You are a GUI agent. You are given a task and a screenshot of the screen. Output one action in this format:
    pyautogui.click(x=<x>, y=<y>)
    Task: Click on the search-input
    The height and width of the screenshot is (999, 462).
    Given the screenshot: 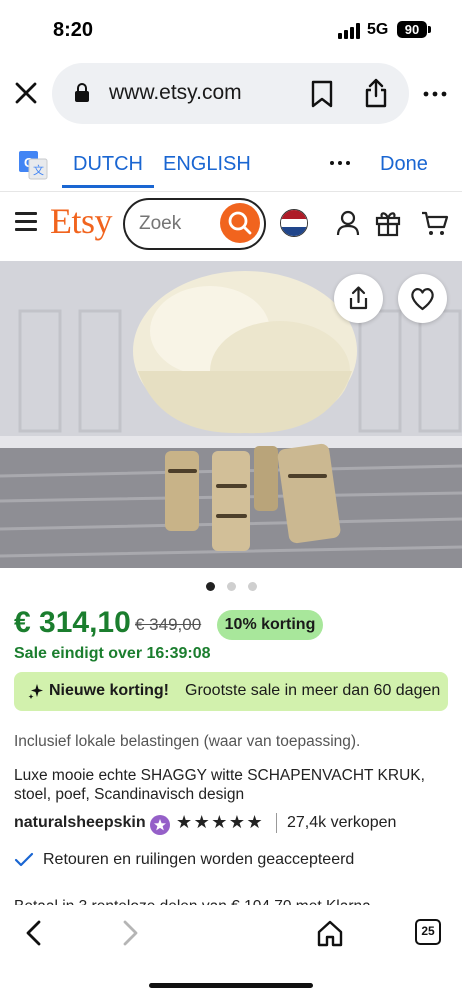 What is the action you would take?
    pyautogui.click(x=179, y=224)
    